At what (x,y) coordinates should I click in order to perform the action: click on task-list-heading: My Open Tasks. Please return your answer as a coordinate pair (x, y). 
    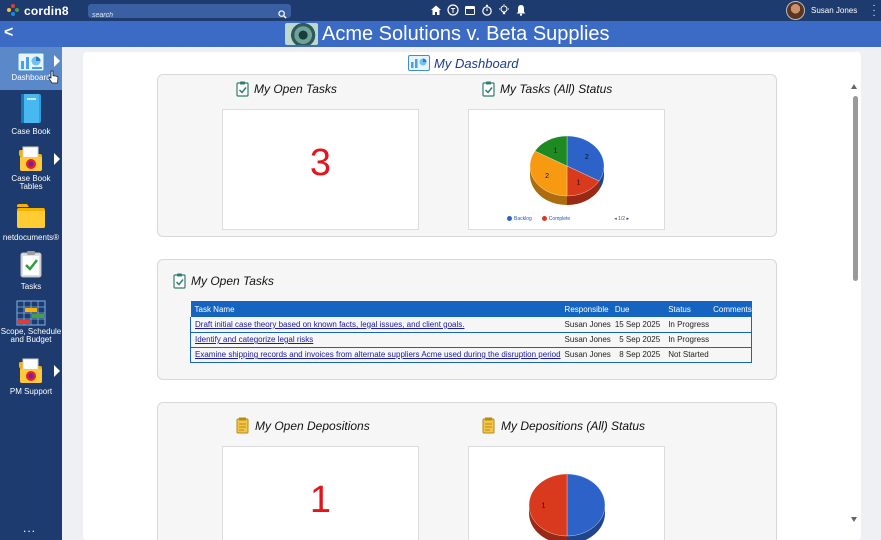
    Looking at the image, I should click on (223, 281).